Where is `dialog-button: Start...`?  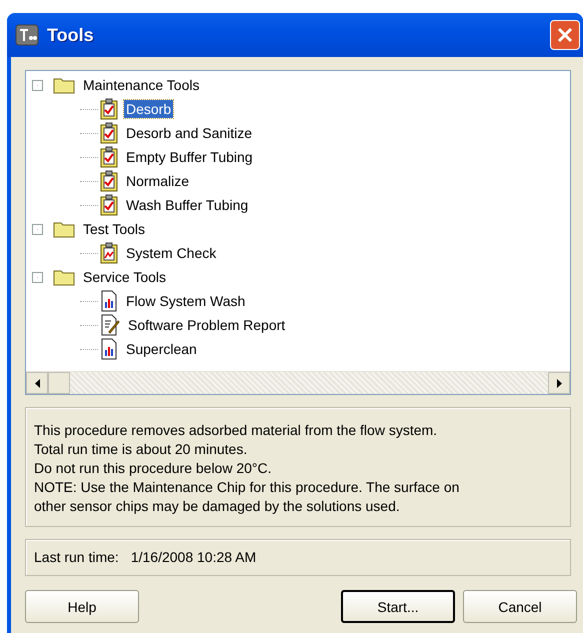 dialog-button: Start... is located at coordinates (398, 606).